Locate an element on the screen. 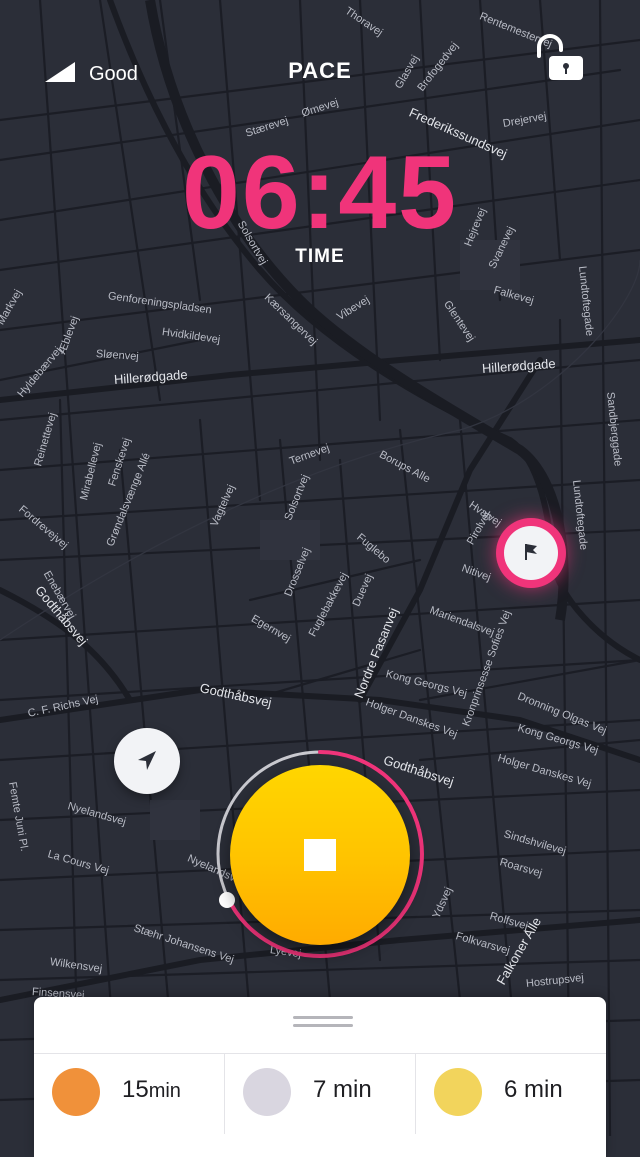 The image size is (640, 1157). recenter-location-button is located at coordinates (147, 761).